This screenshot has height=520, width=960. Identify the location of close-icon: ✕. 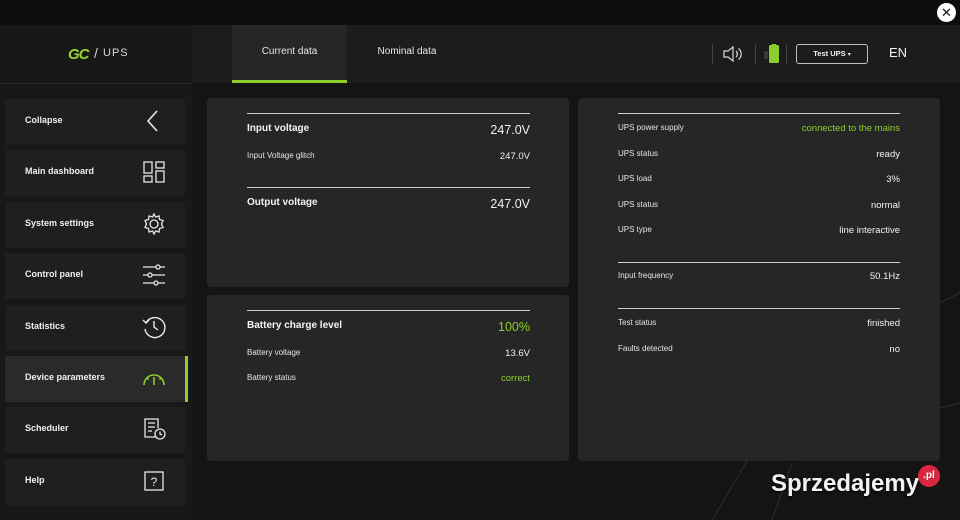
(946, 12).